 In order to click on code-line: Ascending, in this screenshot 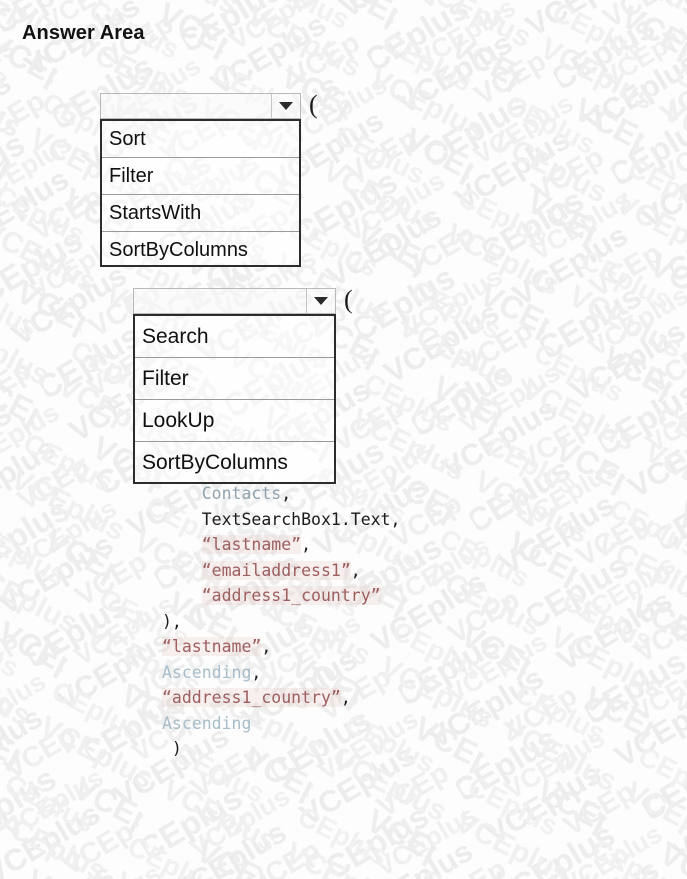, I will do `click(281, 673)`.